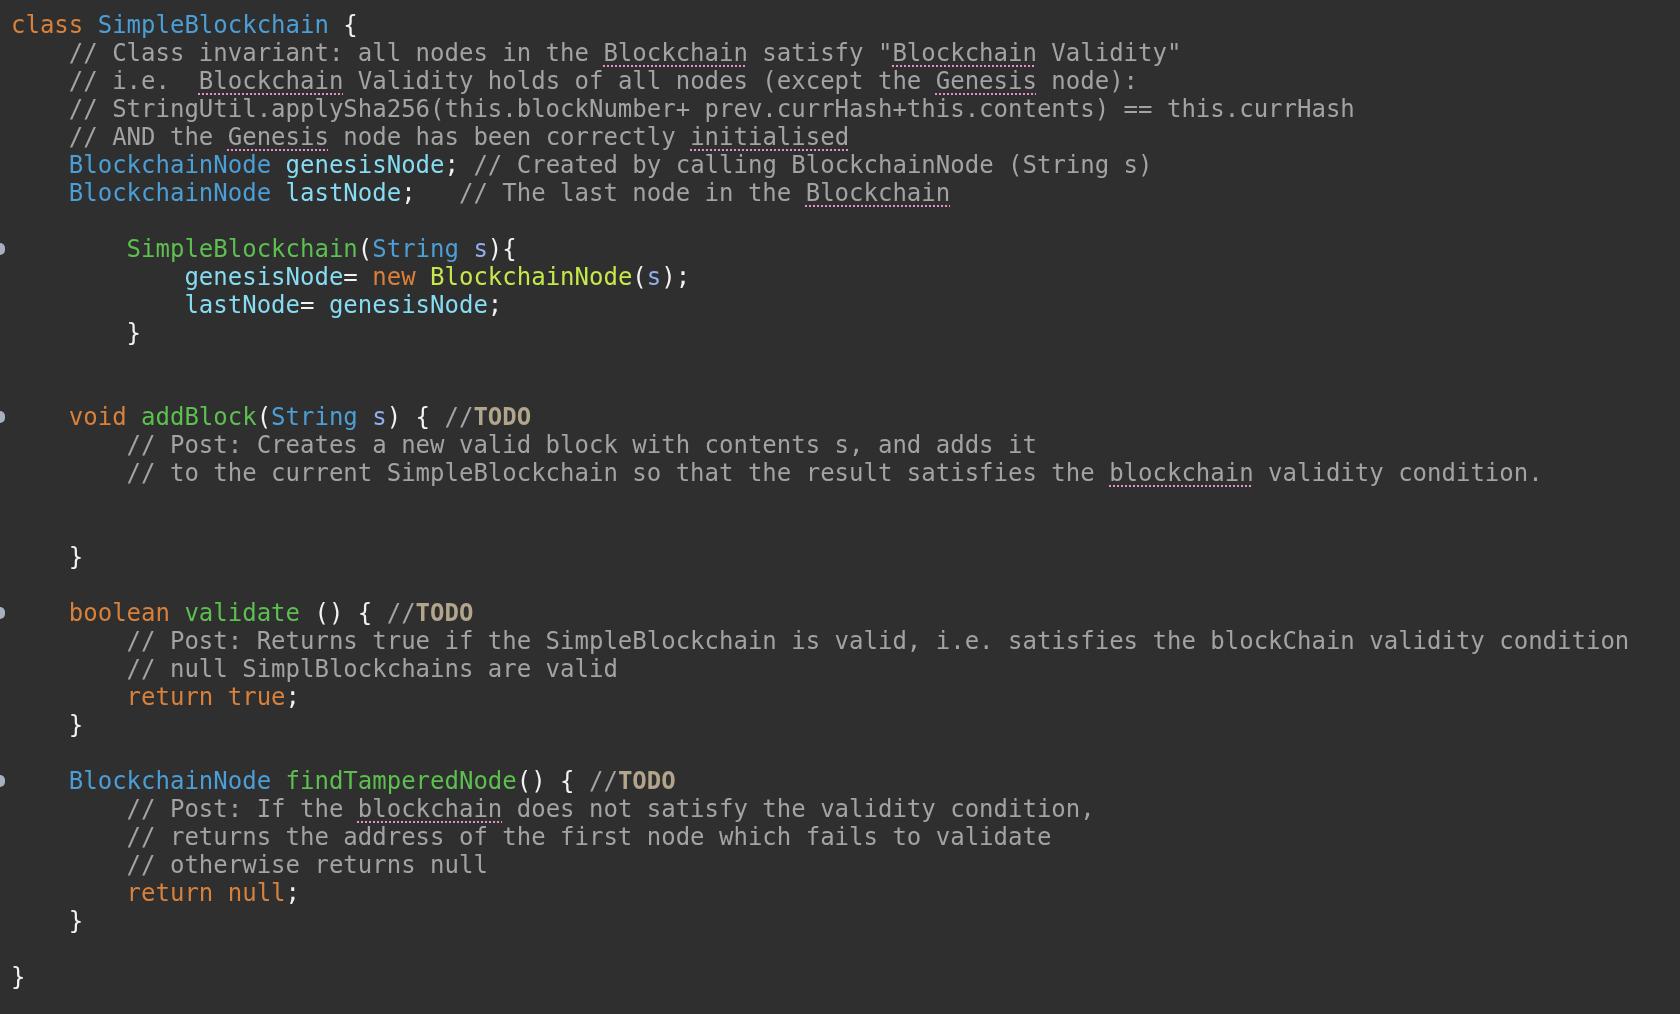 The width and height of the screenshot is (1680, 1014). I want to click on code-line: return true;, so click(212, 697).